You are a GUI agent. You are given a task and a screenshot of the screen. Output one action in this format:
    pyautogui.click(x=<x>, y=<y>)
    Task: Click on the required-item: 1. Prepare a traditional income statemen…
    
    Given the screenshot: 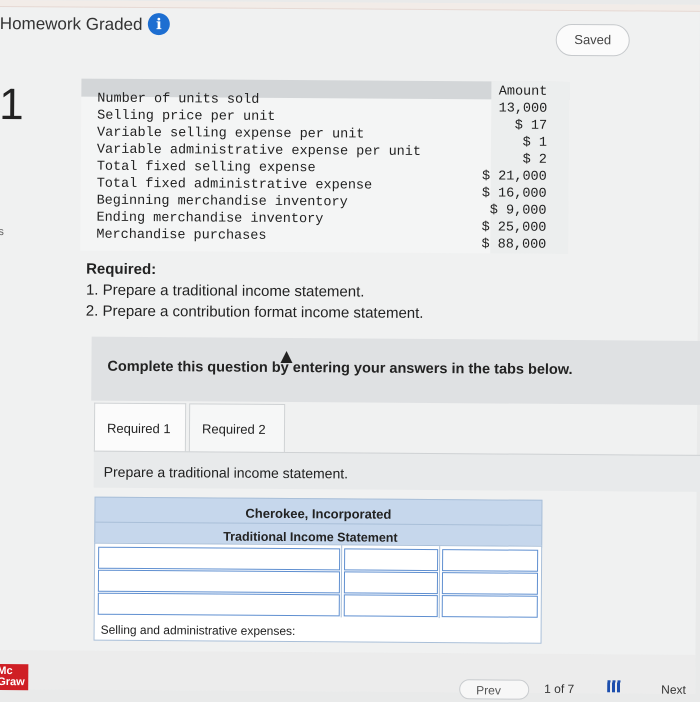 What is the action you would take?
    pyautogui.click(x=225, y=291)
    